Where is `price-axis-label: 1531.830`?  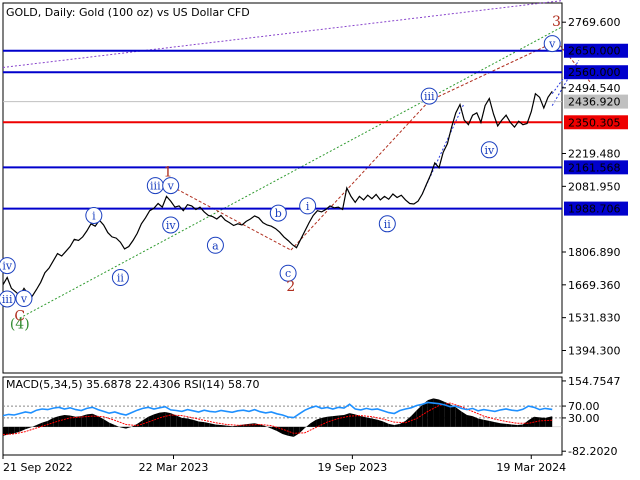
price-axis-label: 1531.830 is located at coordinates (594, 318).